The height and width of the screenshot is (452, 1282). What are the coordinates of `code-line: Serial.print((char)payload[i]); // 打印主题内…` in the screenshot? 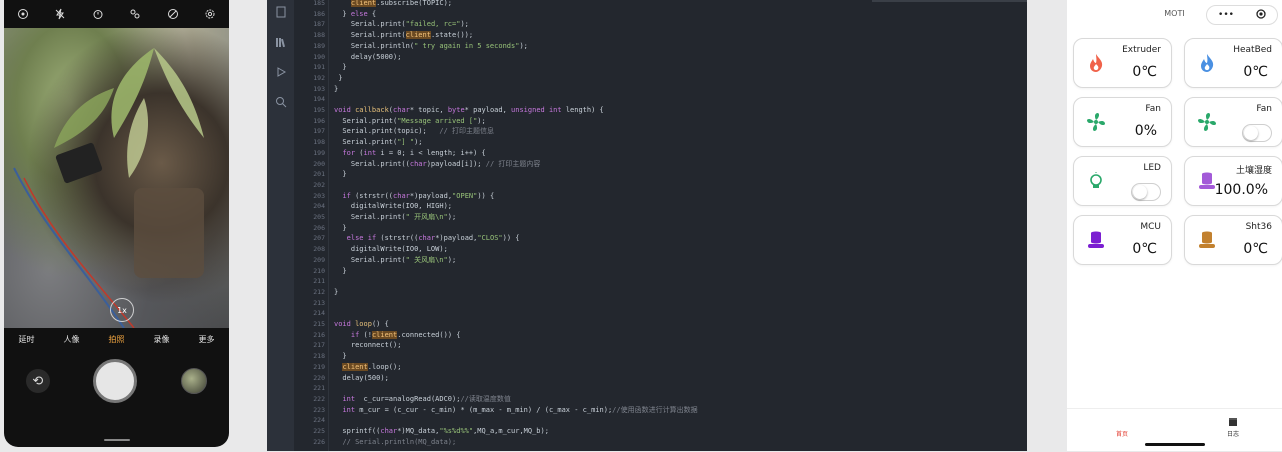 It's located at (437, 164).